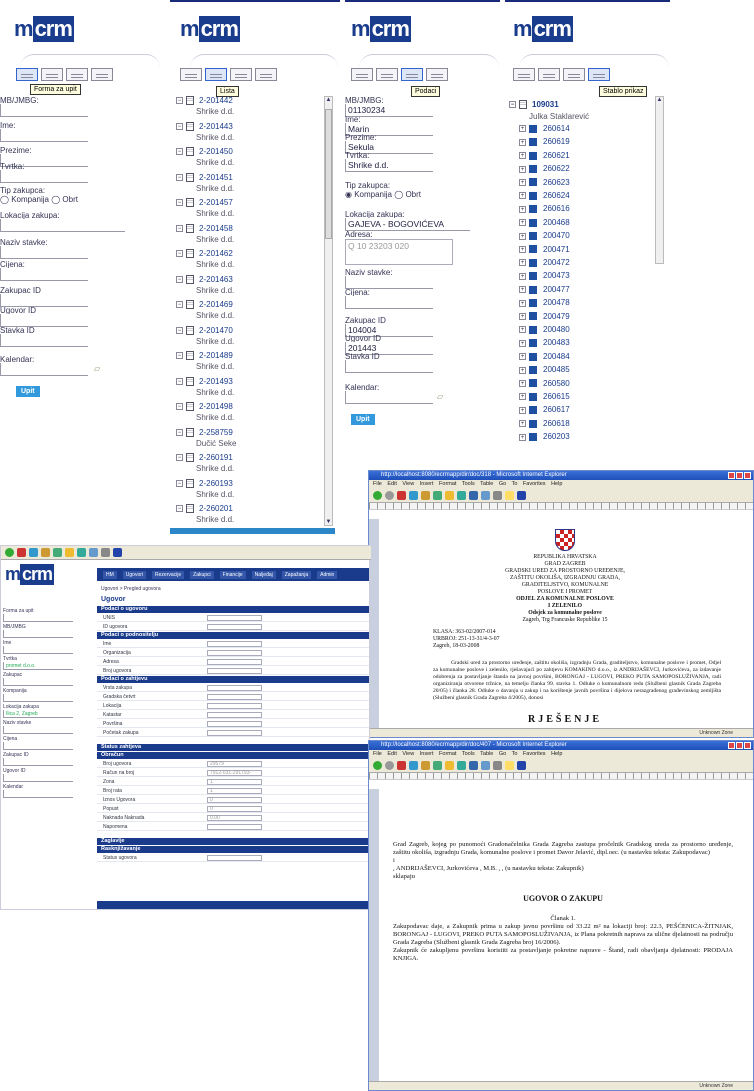 Image resolution: width=754 pixels, height=1091 pixels. I want to click on mb-input, so click(44, 110).